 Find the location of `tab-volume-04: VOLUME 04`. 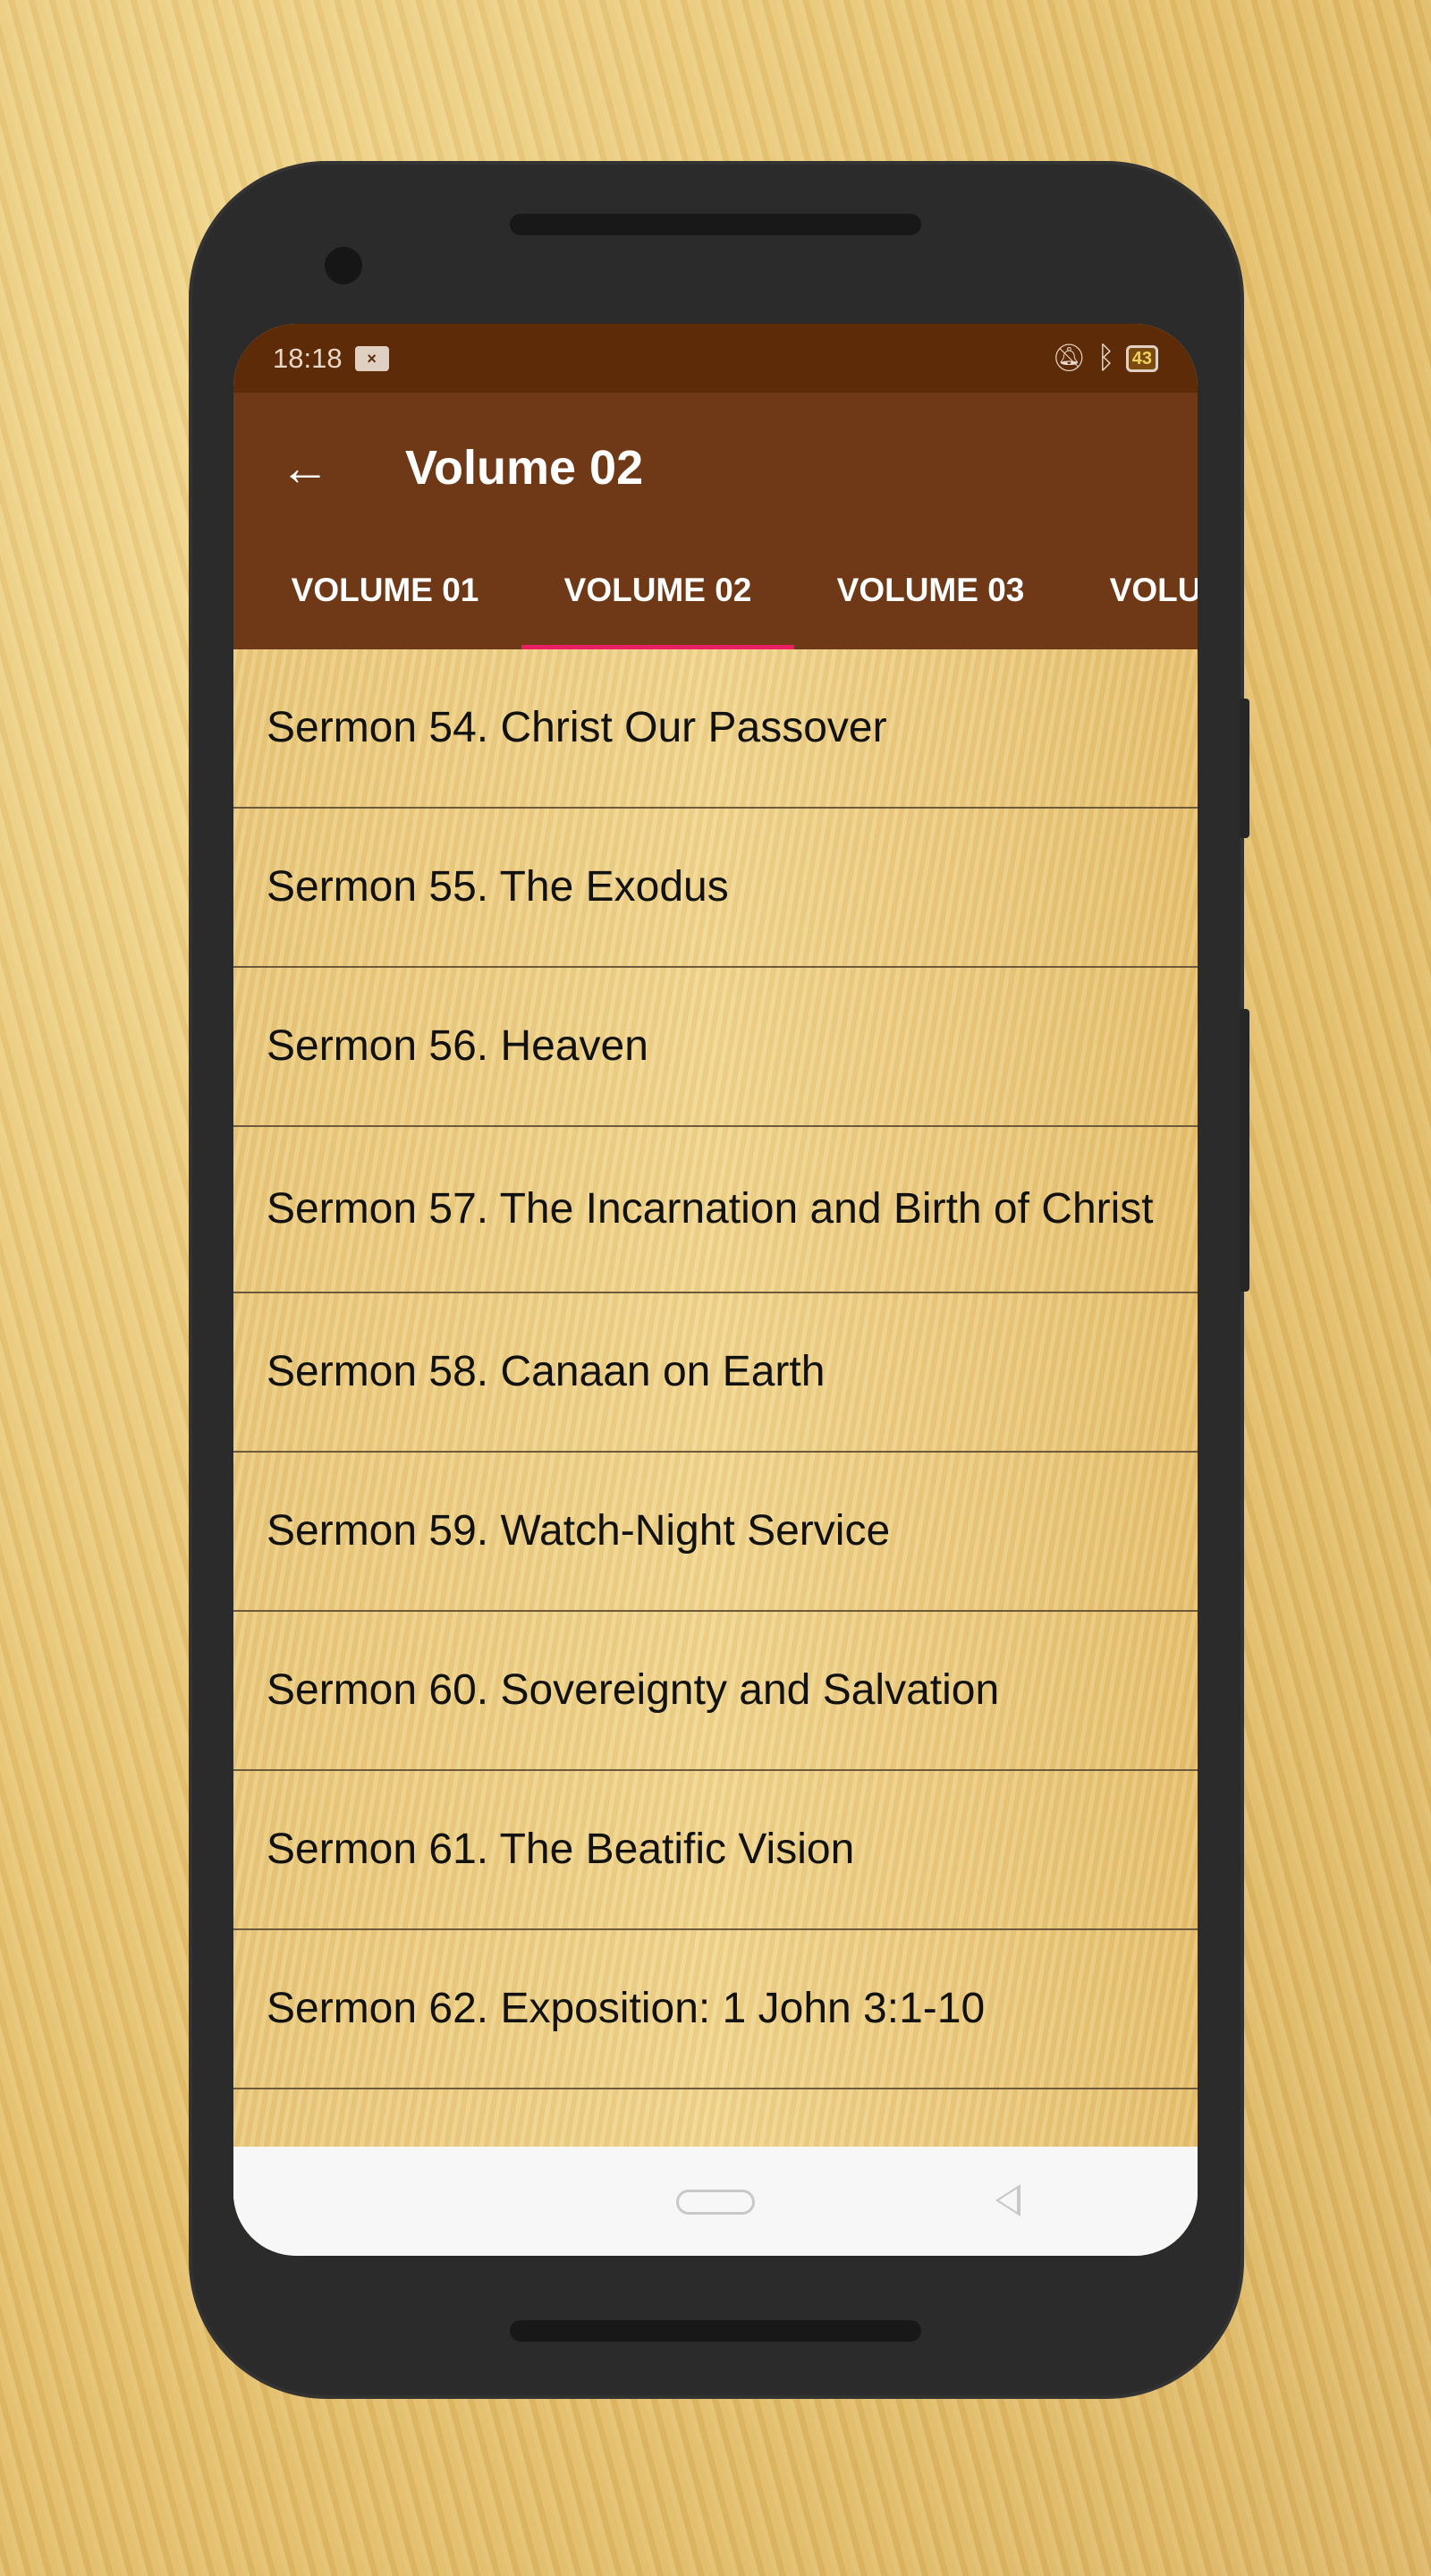

tab-volume-04: VOLUME 04 is located at coordinates (1132, 595).